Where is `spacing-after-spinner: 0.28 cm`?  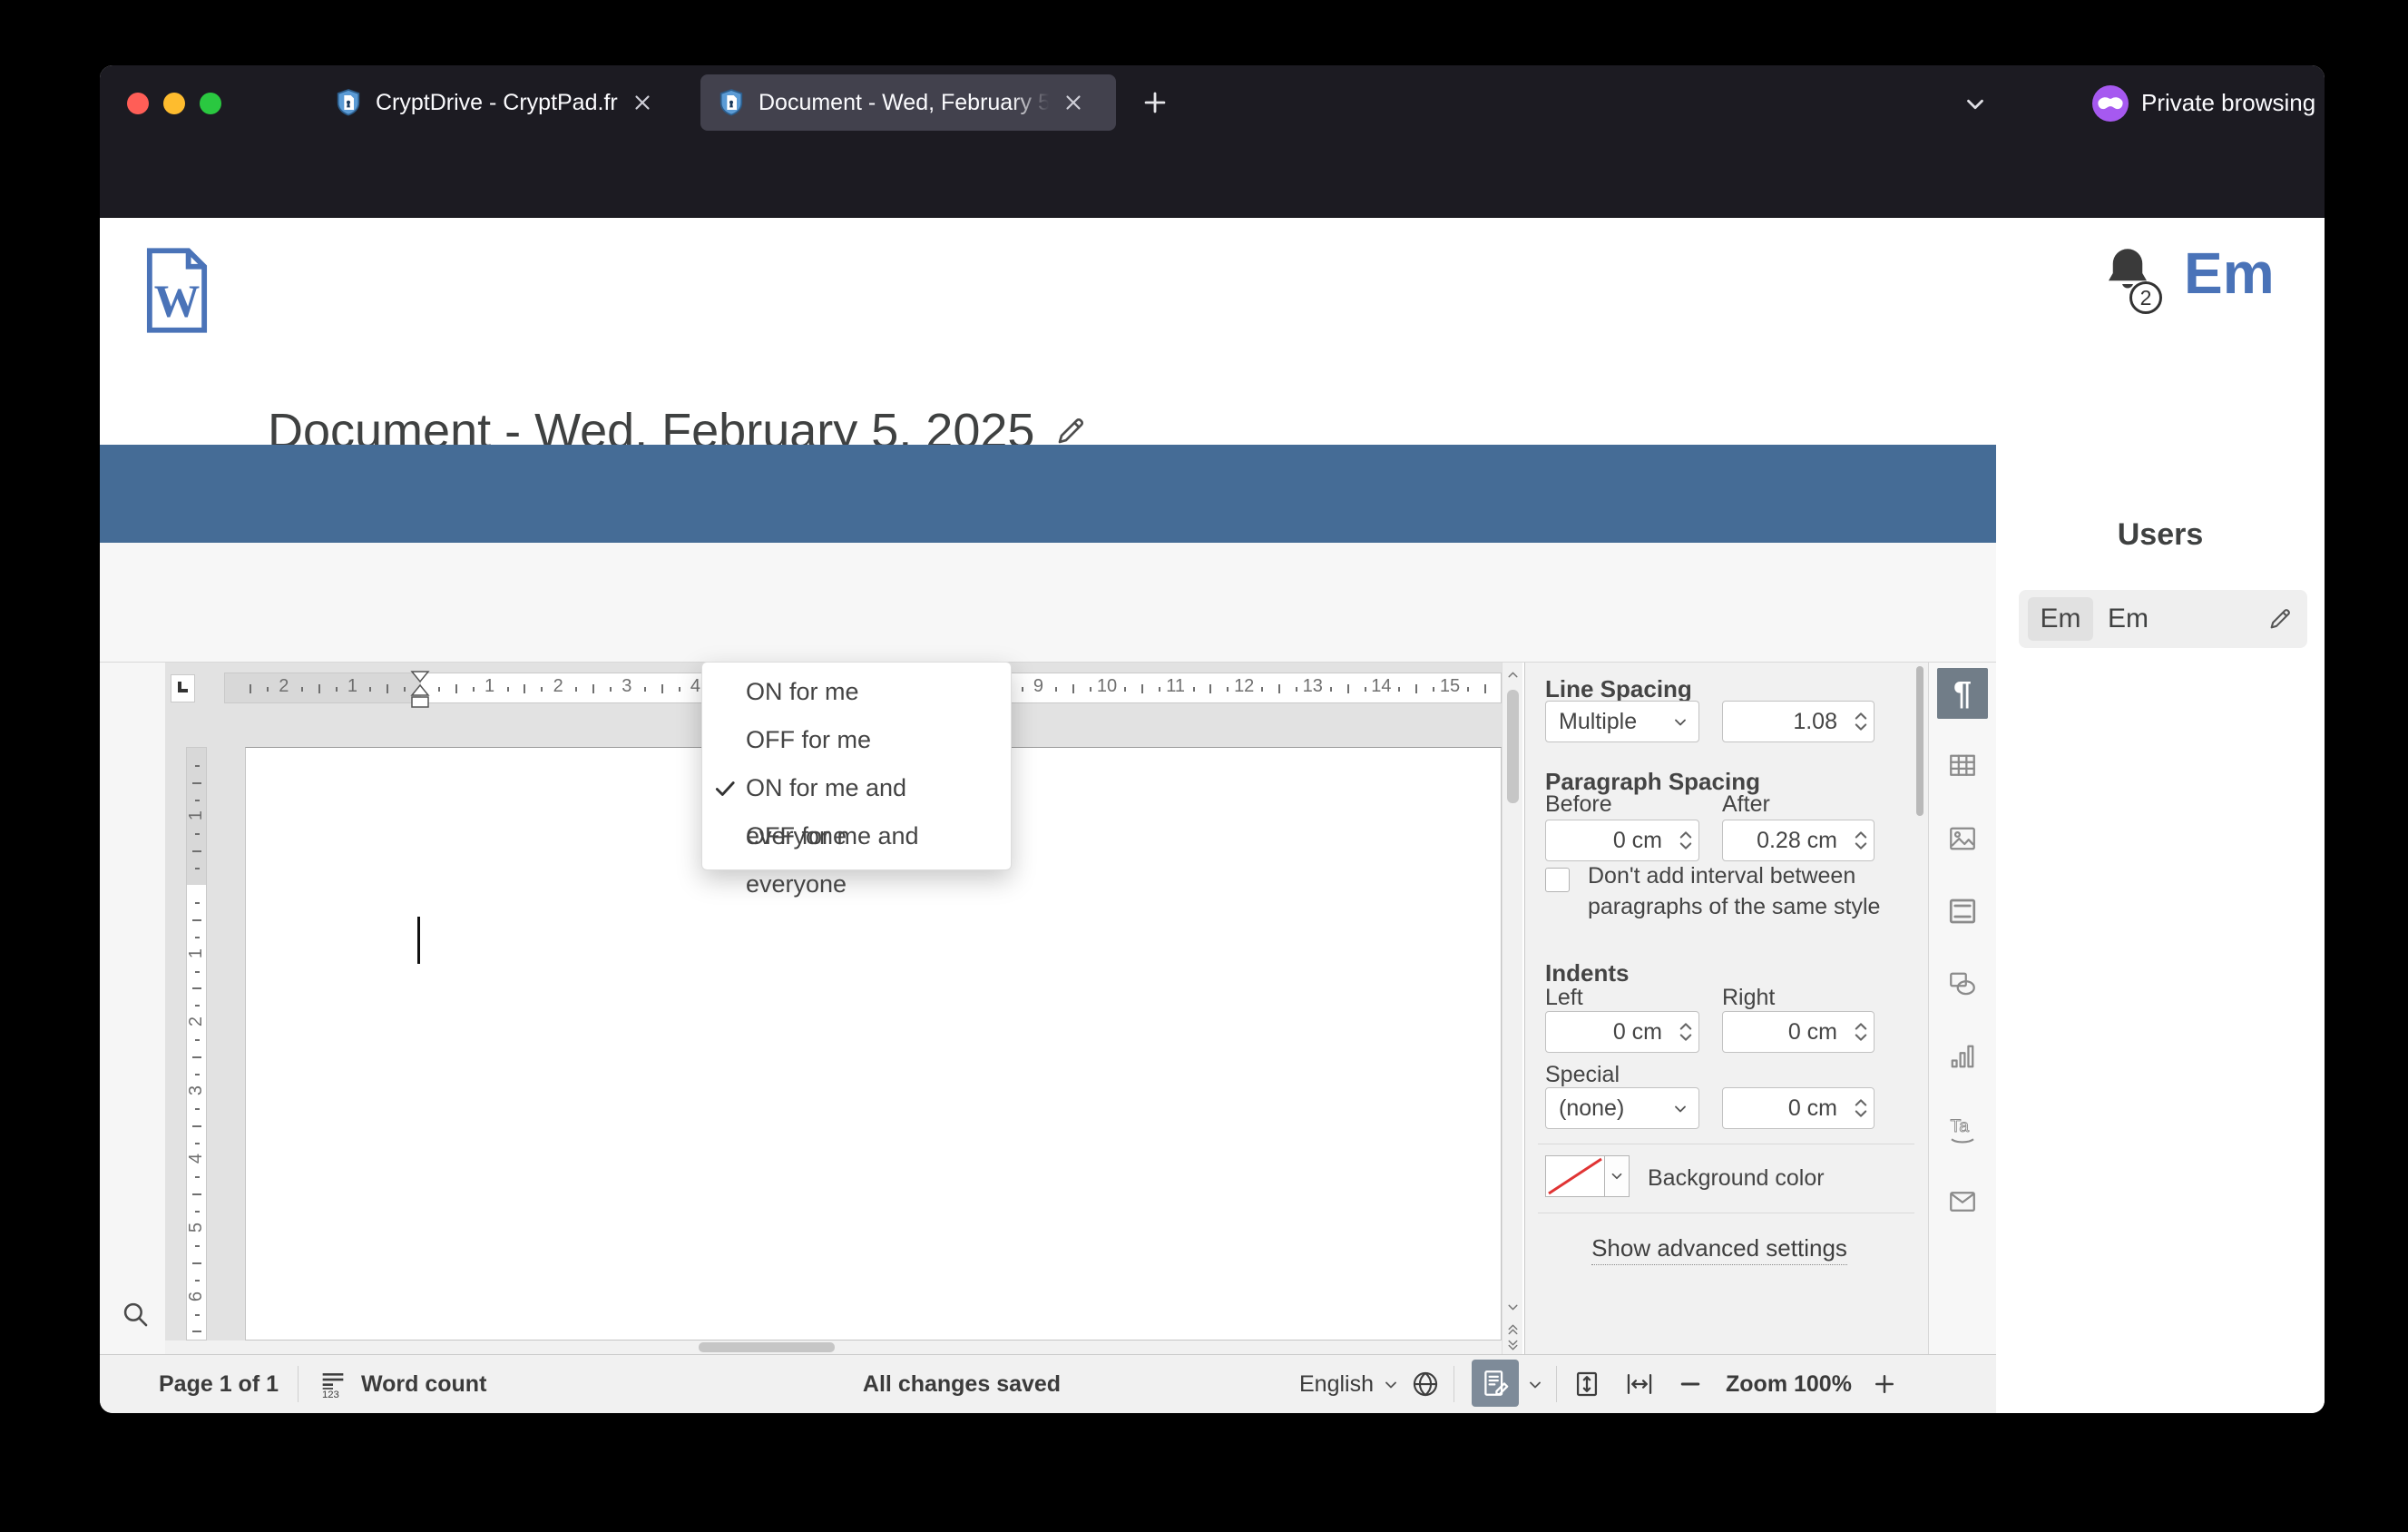 spacing-after-spinner: 0.28 cm is located at coordinates (1799, 840).